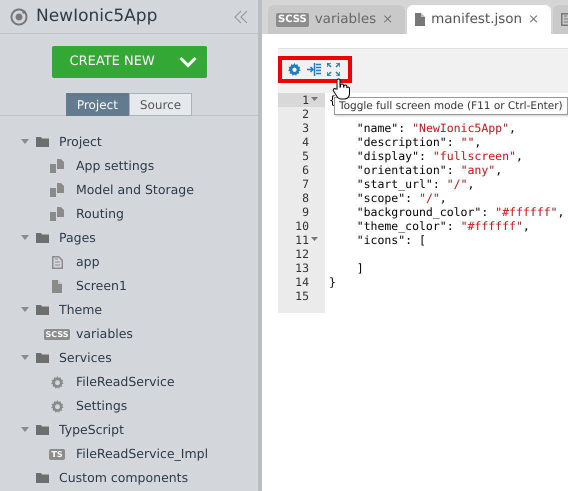  I want to click on tree-item: App settings, so click(115, 166).